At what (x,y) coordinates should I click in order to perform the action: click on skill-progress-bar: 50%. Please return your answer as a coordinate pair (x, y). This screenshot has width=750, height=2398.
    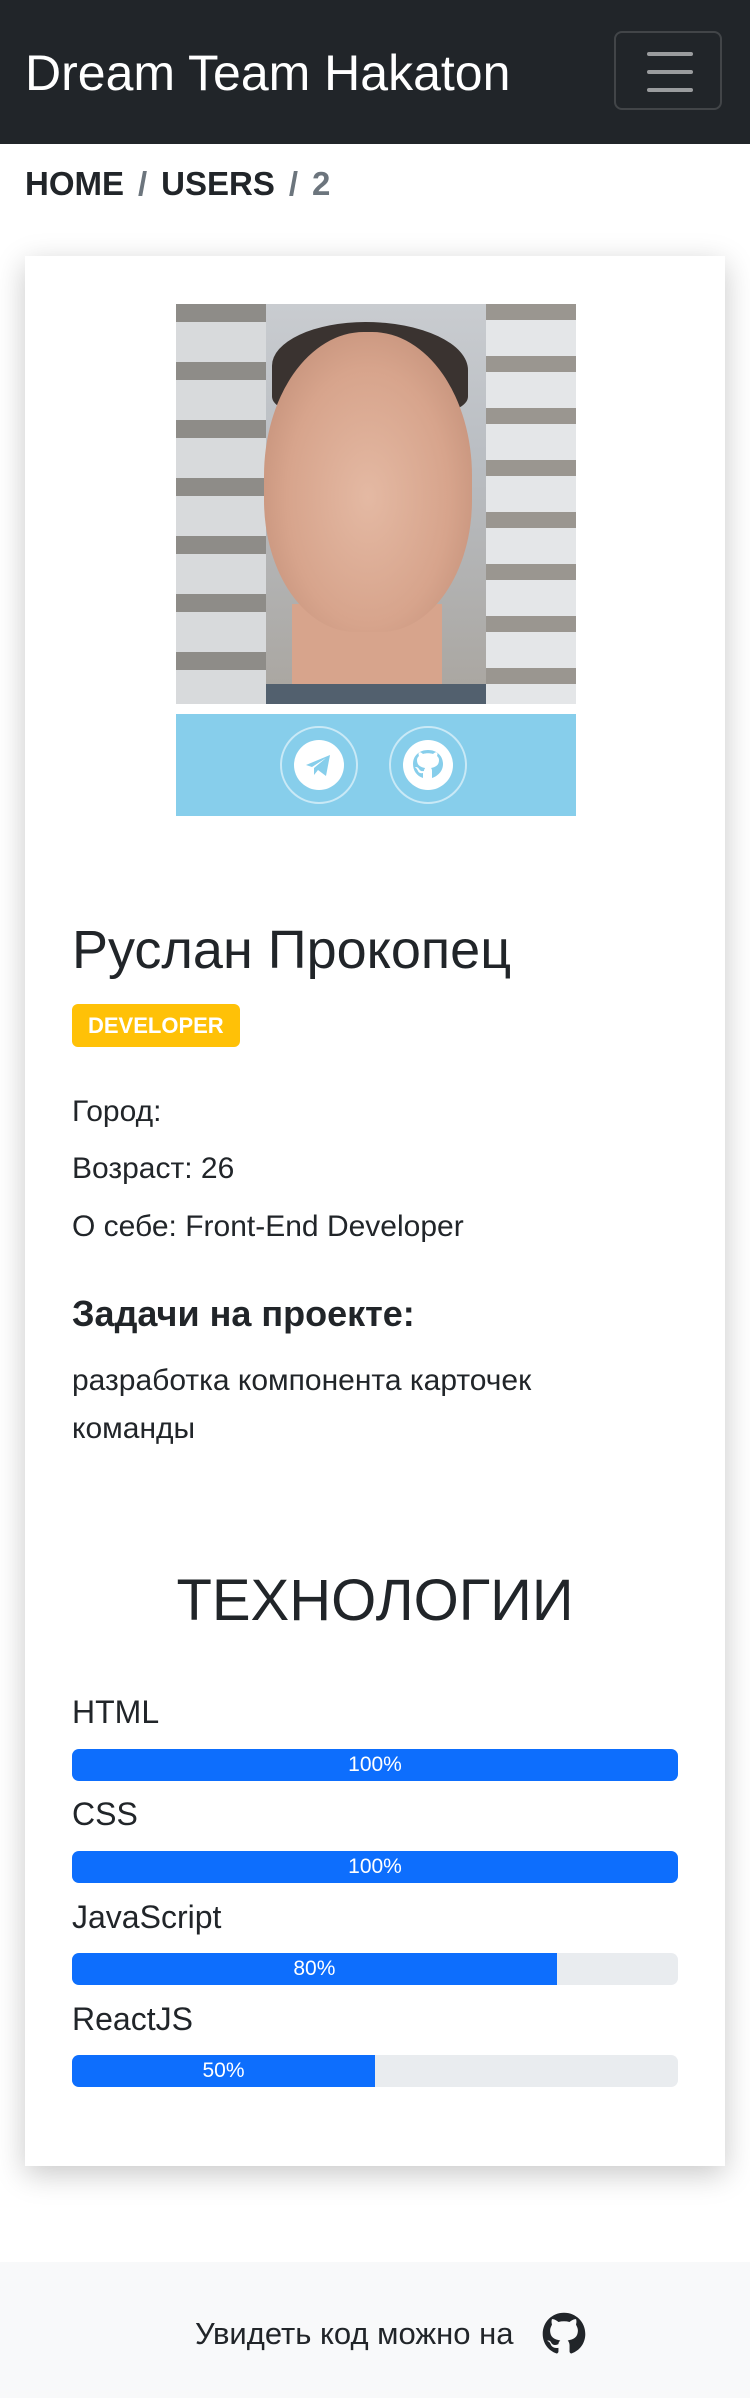
    Looking at the image, I should click on (223, 2071).